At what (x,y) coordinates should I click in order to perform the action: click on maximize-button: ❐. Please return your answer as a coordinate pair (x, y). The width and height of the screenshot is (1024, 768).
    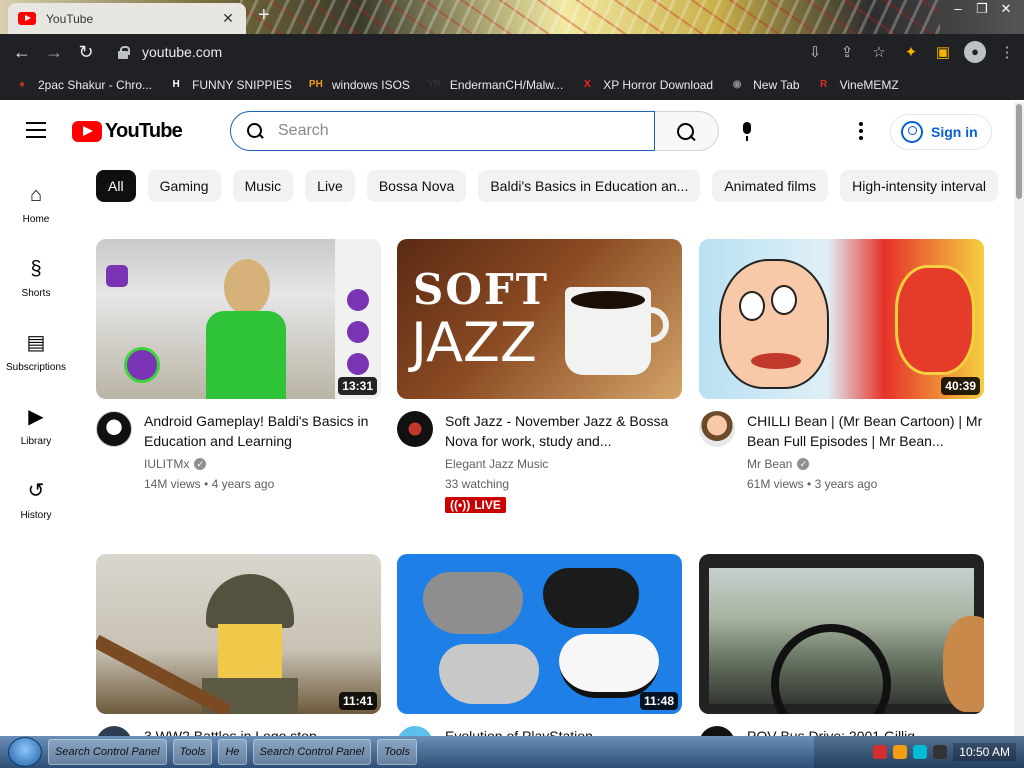
    Looking at the image, I should click on (982, 10).